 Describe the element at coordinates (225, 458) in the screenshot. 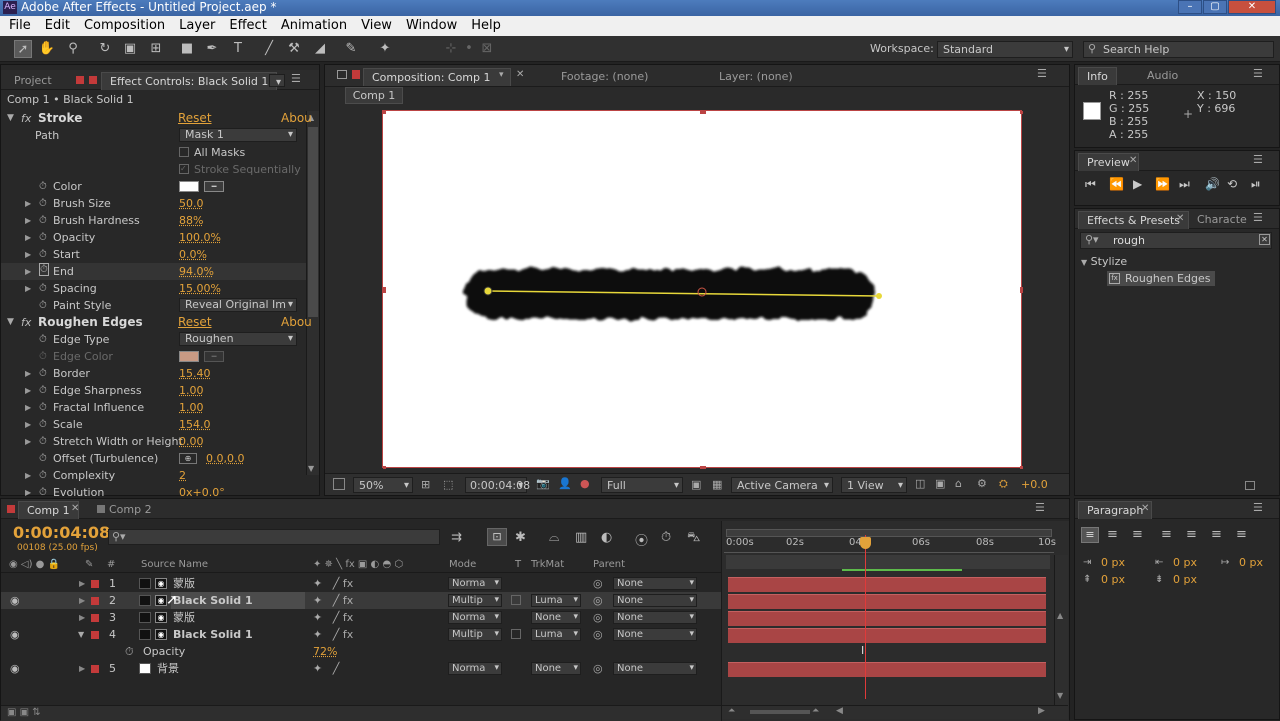

I see `offset-turbulence-value: 0.0,0.0` at that location.